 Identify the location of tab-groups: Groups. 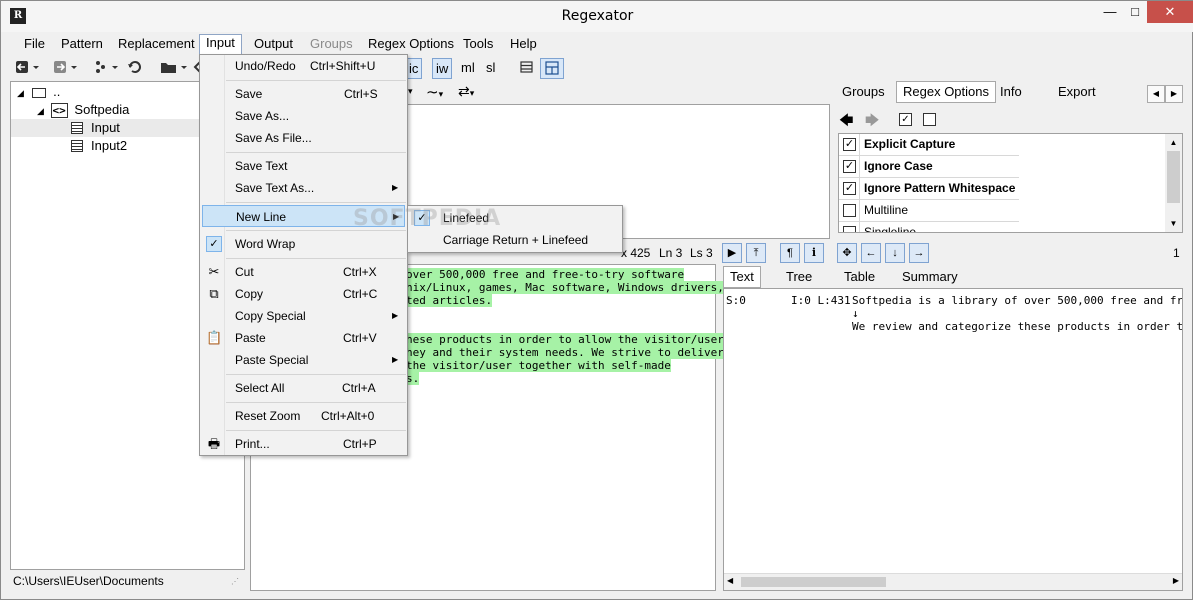
(863, 92).